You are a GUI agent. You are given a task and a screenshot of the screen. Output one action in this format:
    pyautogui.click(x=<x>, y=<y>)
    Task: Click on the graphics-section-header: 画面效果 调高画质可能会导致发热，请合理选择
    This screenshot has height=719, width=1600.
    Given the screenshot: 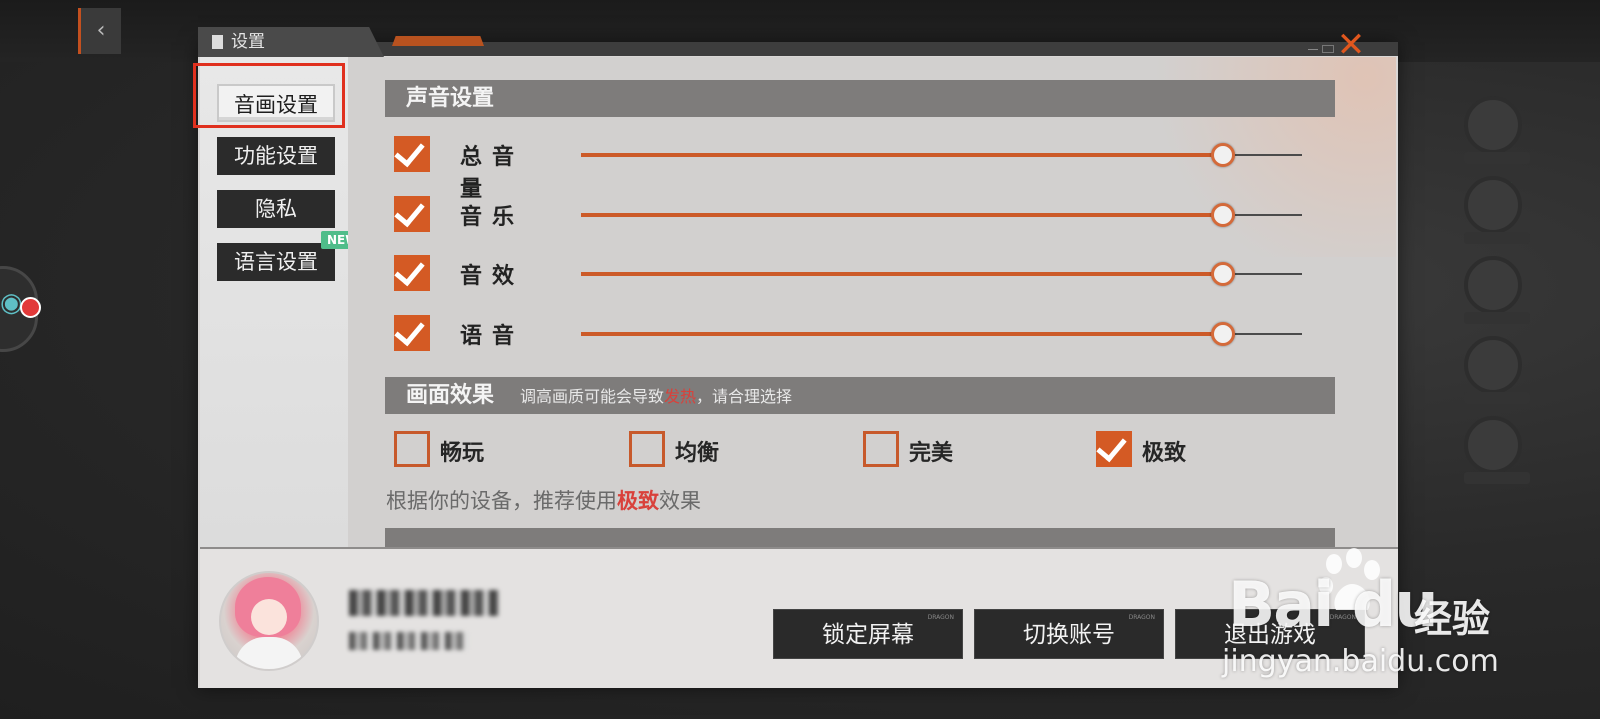 What is the action you would take?
    pyautogui.click(x=860, y=395)
    